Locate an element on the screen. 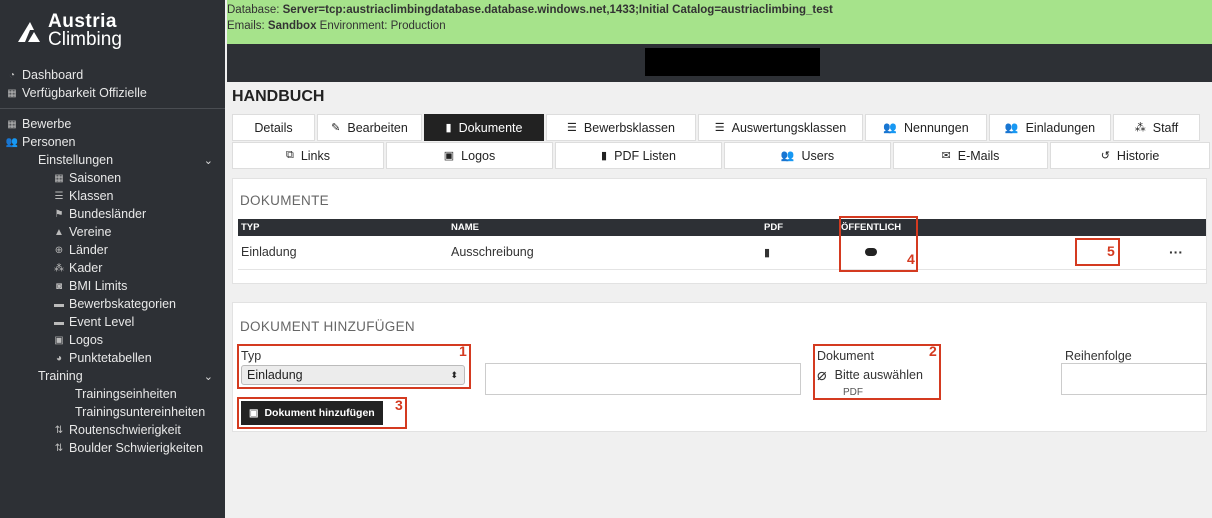 This screenshot has height=518, width=1212. tab-logos: ▣ Logos is located at coordinates (469, 155).